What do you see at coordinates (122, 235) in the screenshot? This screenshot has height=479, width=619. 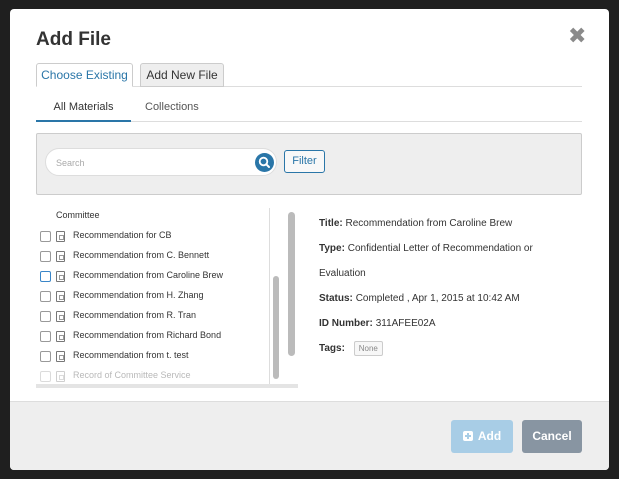 I see `item-label: Recommendation for CB` at bounding box center [122, 235].